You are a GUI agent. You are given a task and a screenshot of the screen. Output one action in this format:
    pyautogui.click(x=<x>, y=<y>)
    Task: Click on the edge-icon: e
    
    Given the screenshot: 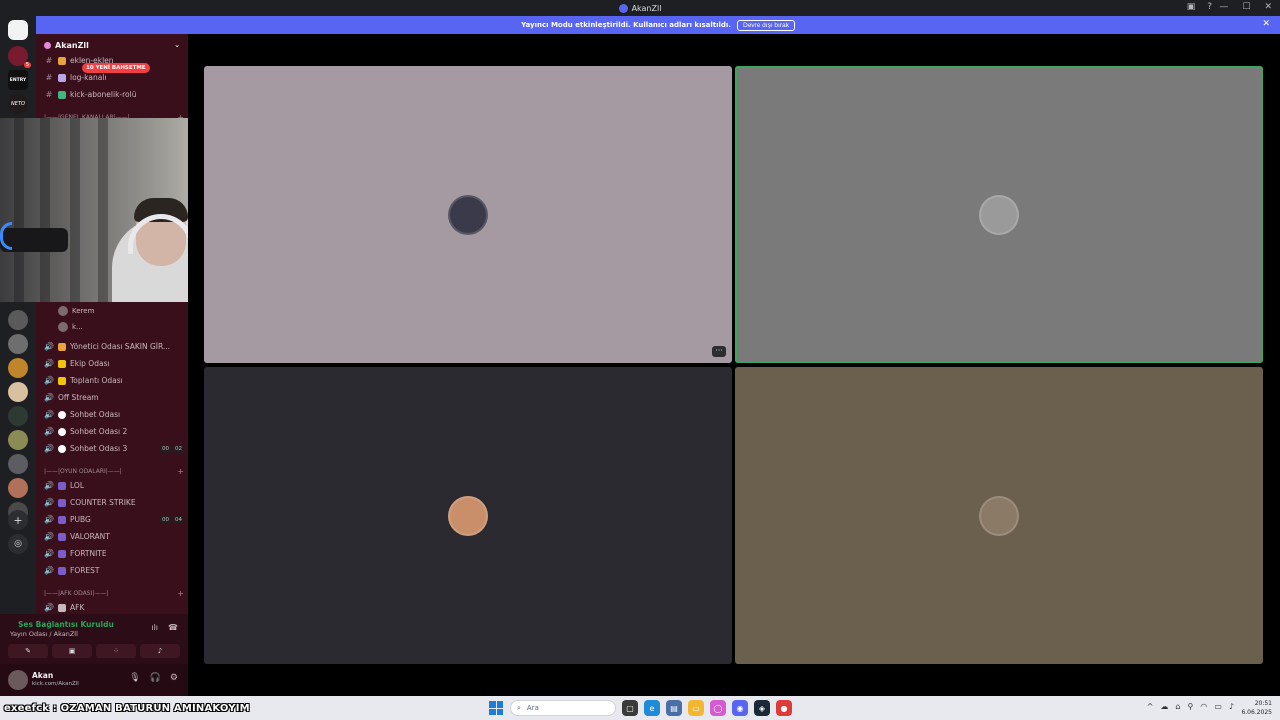 What is the action you would take?
    pyautogui.click(x=652, y=708)
    